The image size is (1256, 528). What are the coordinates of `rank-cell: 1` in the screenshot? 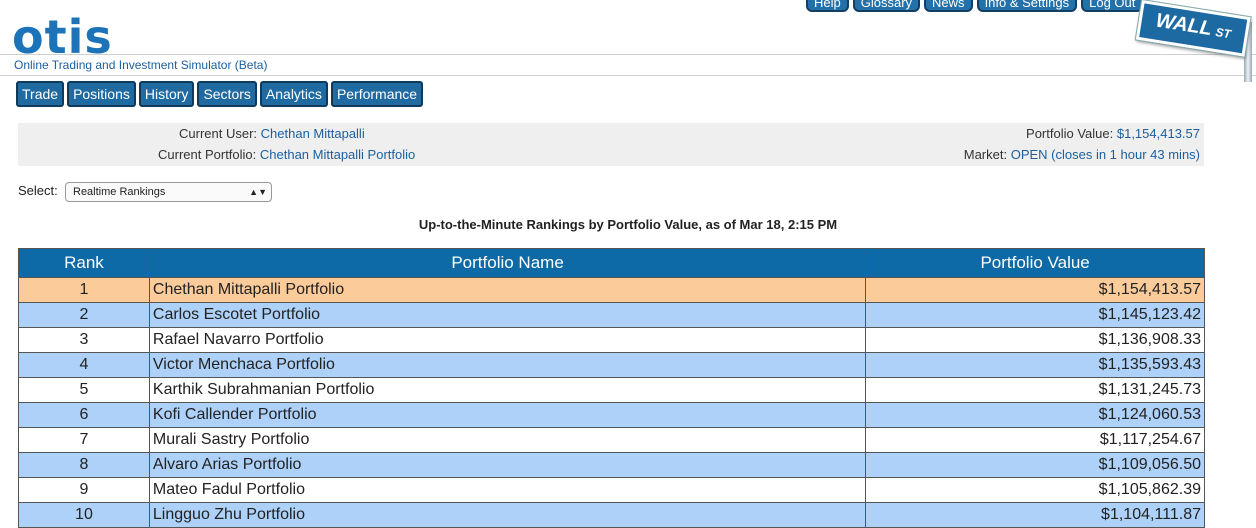 It's located at (84, 290).